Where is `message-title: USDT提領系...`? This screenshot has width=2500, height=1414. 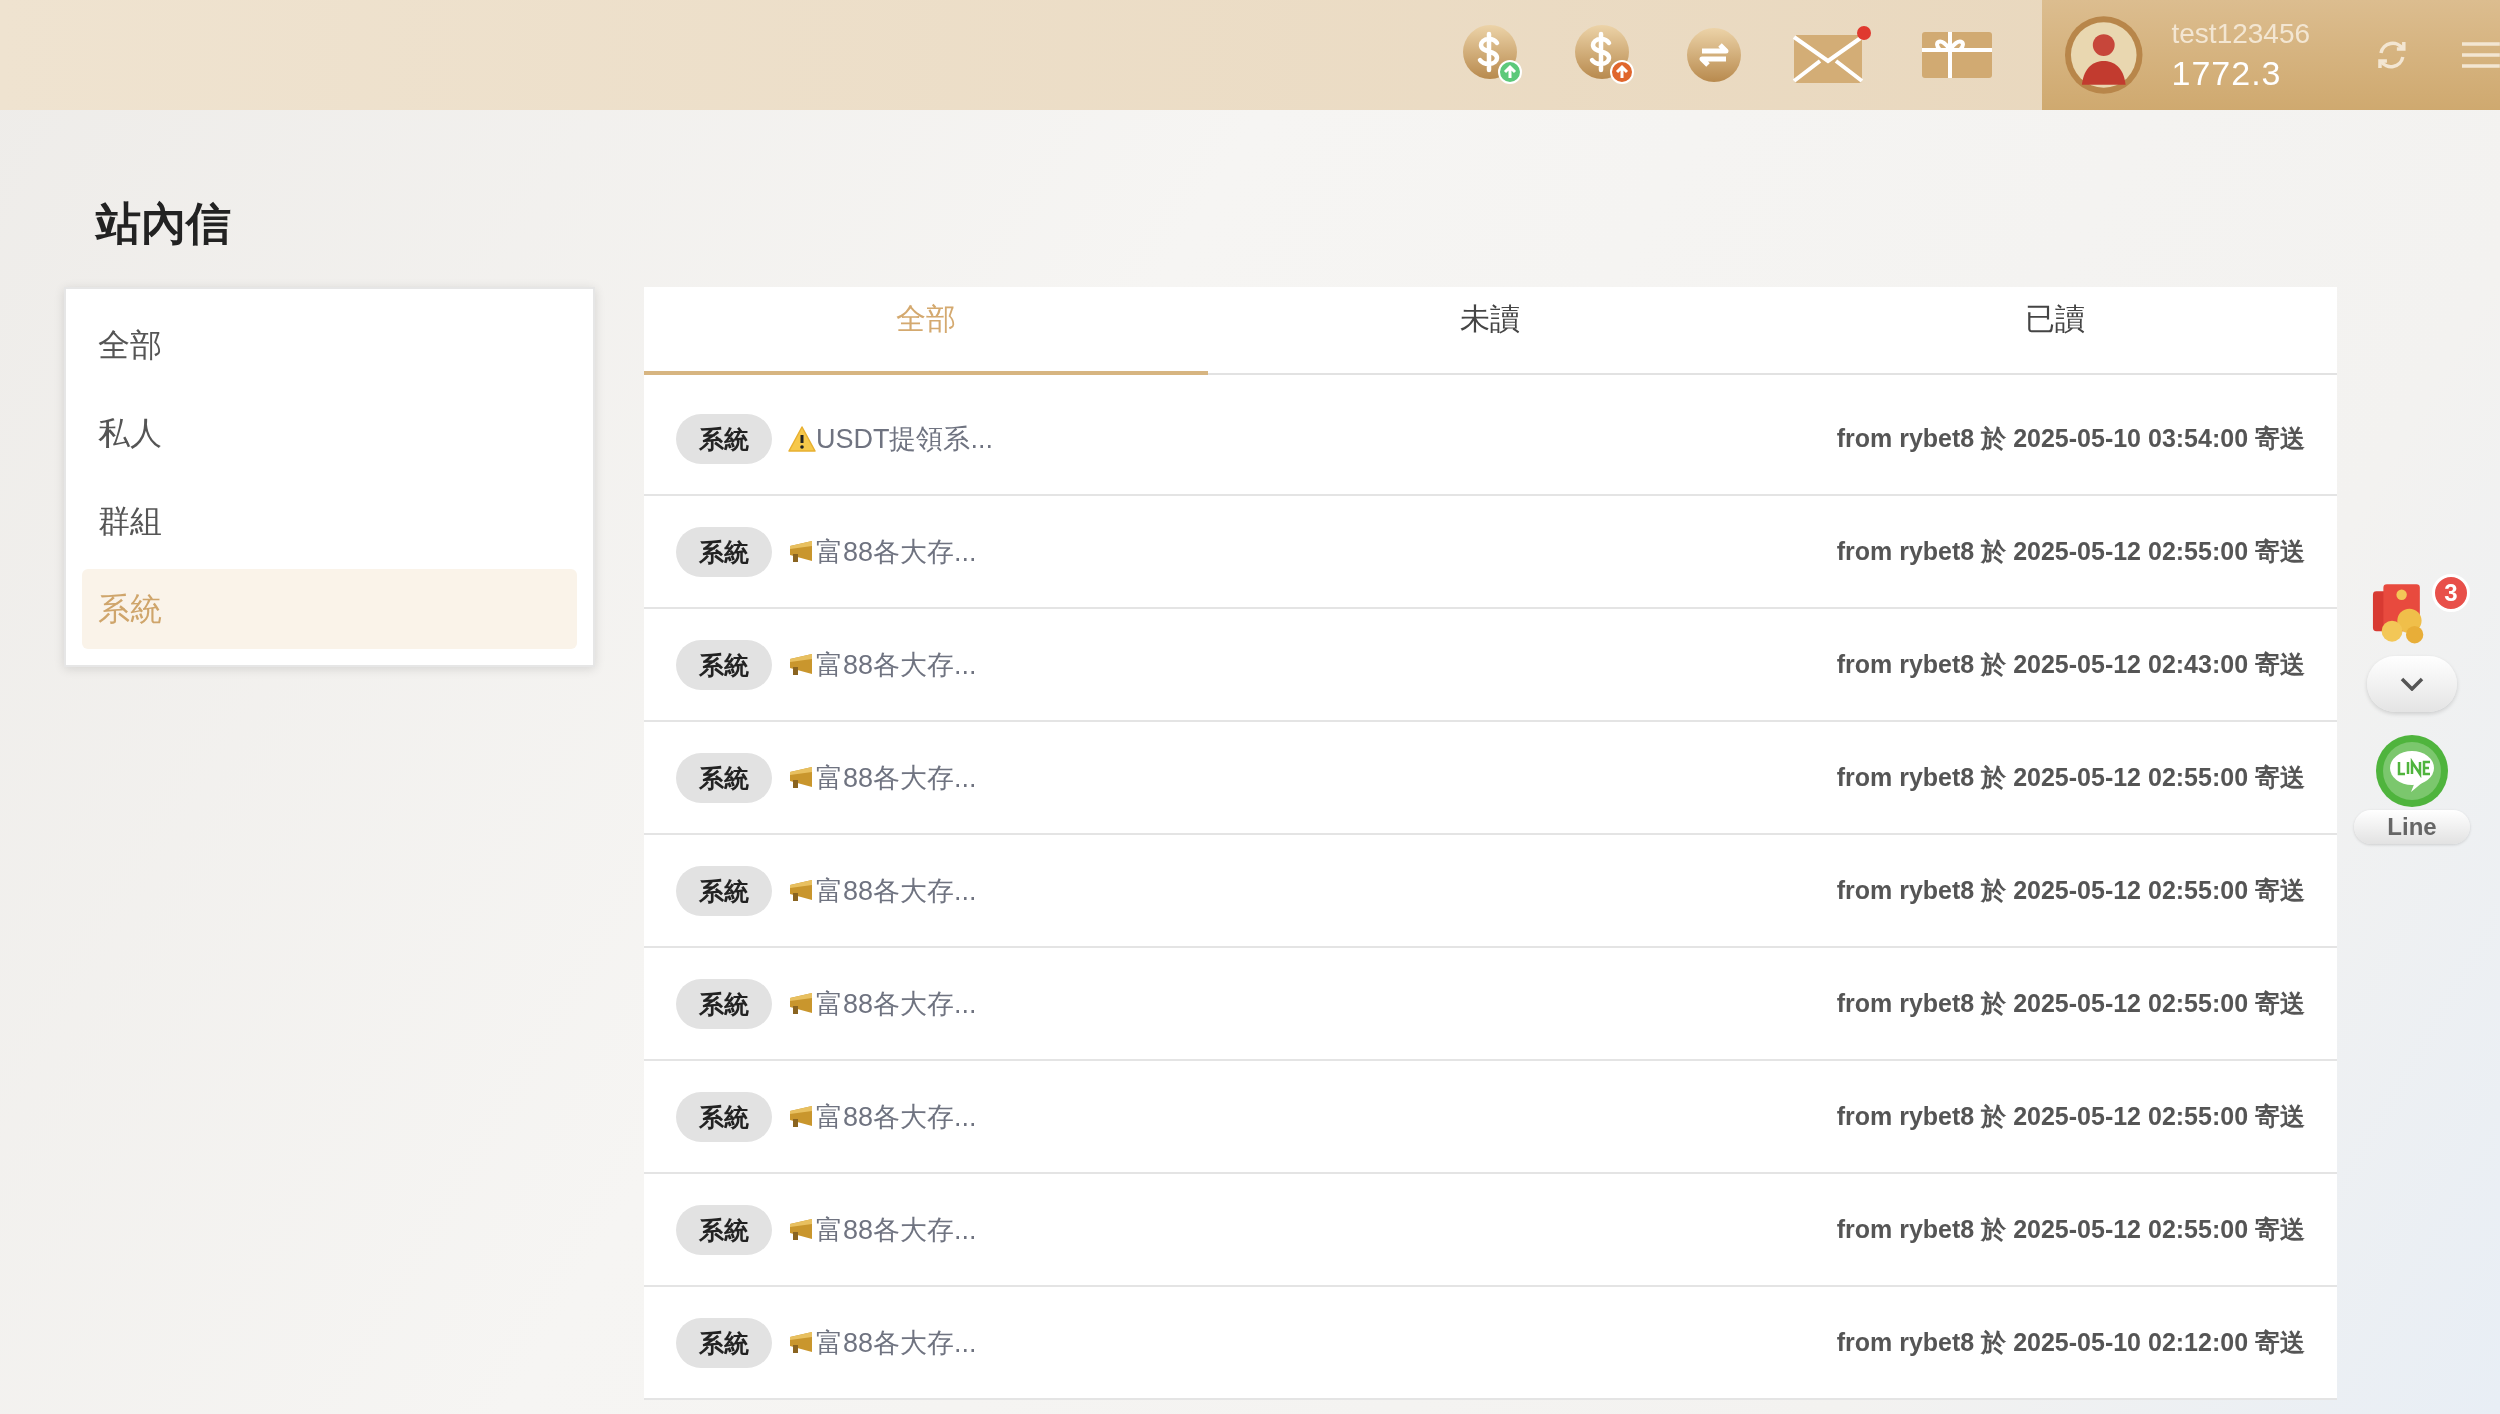 message-title: USDT提領系... is located at coordinates (904, 439).